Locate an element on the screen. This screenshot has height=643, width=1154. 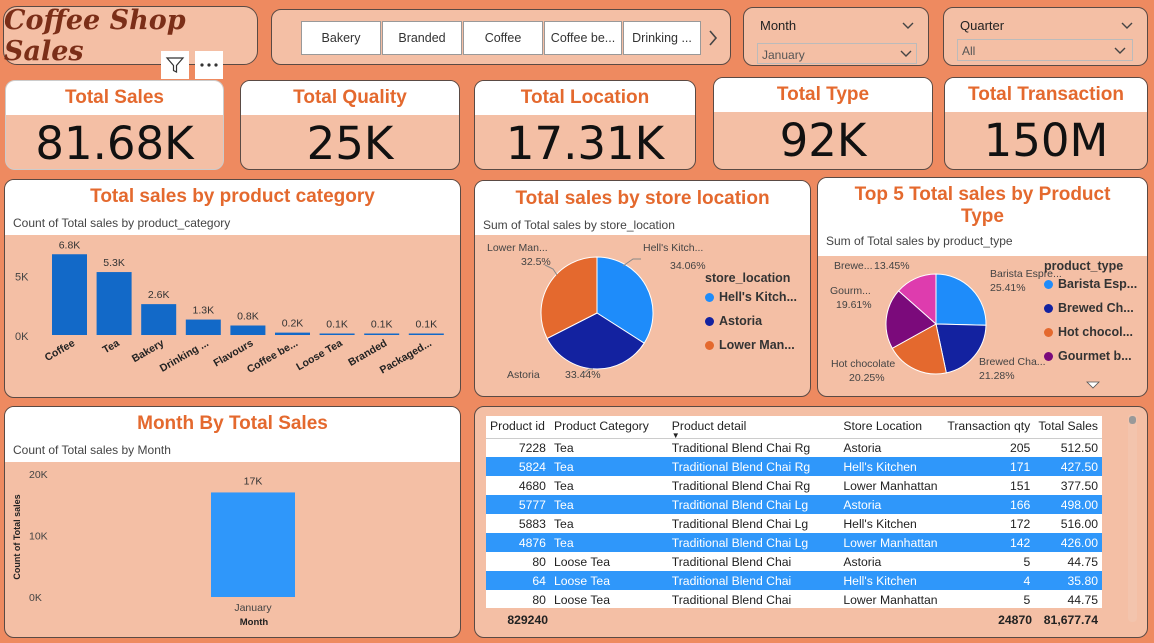
column-header-transaction-qty: Transaction qty is located at coordinates (989, 427).